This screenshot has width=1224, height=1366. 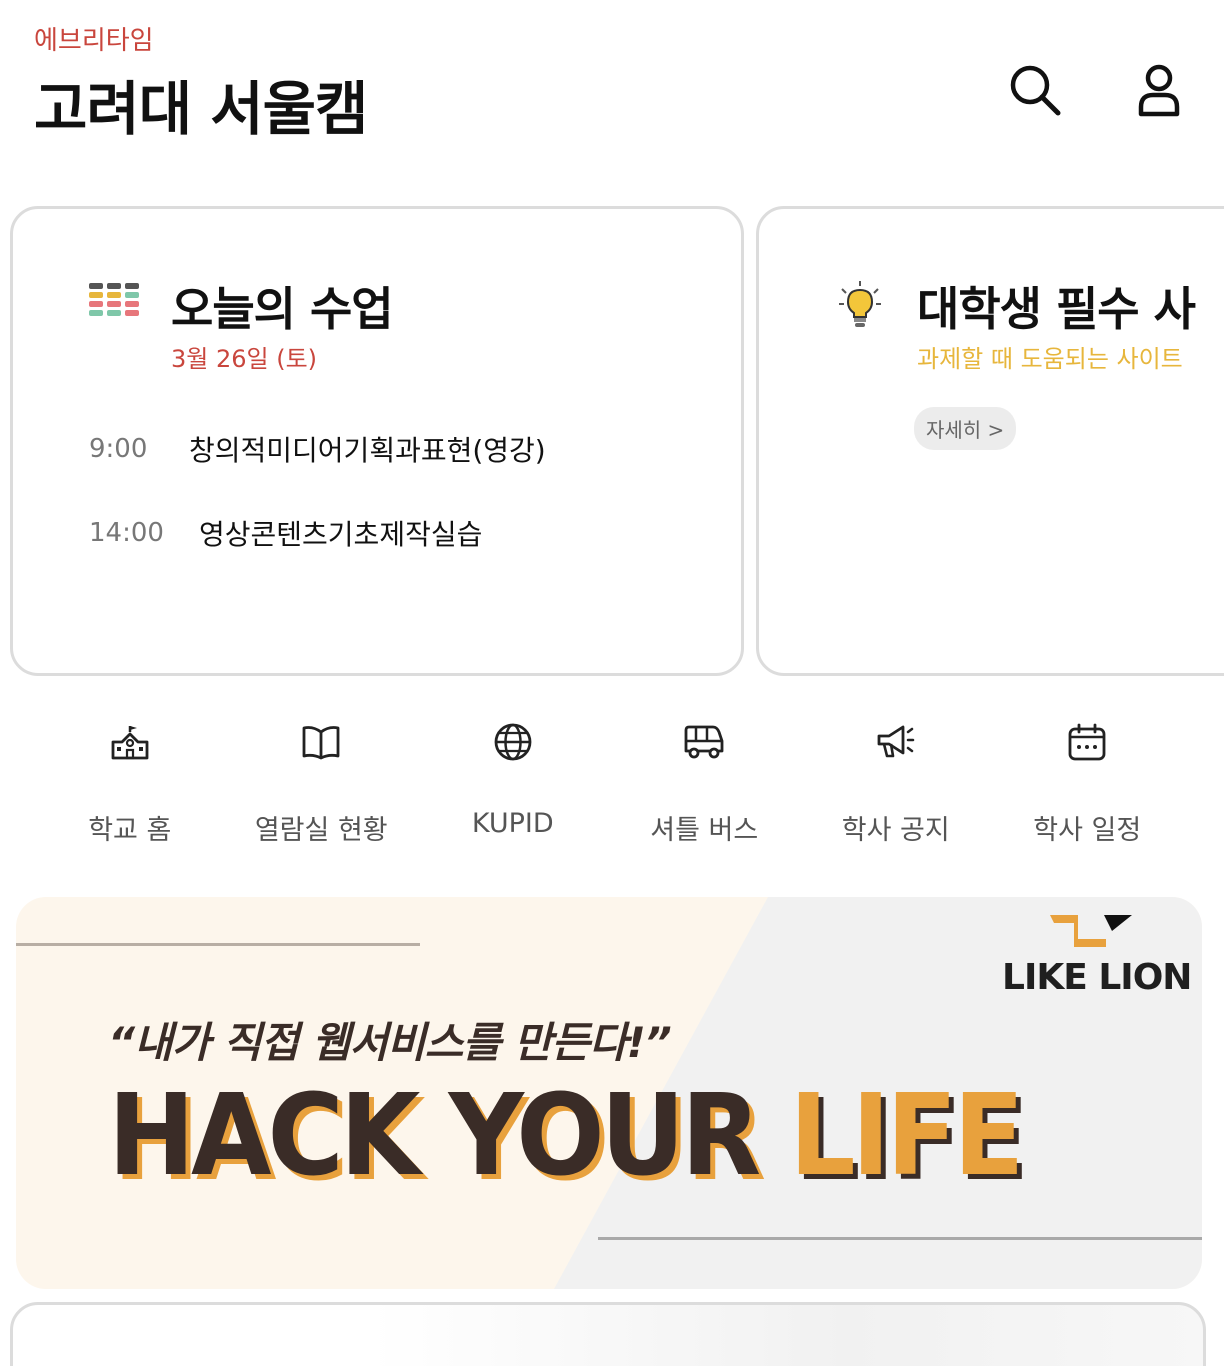 I want to click on quick-menu-kupid: KUPID, so click(x=513, y=782).